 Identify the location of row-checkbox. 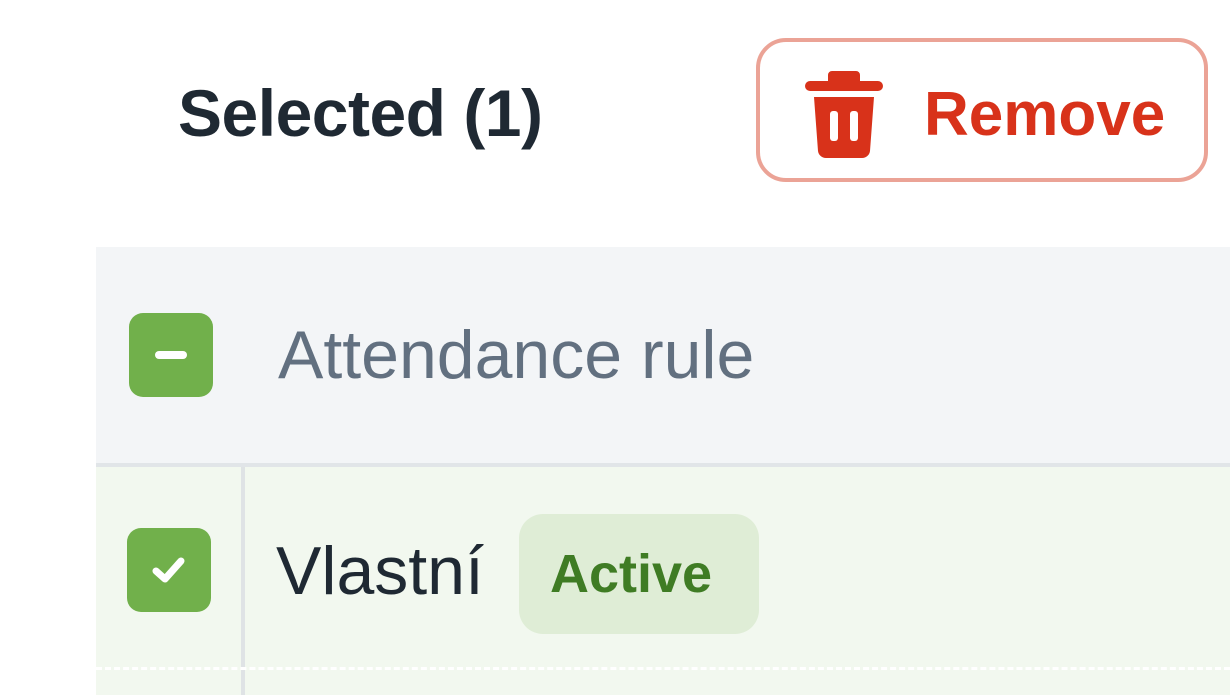
(169, 570).